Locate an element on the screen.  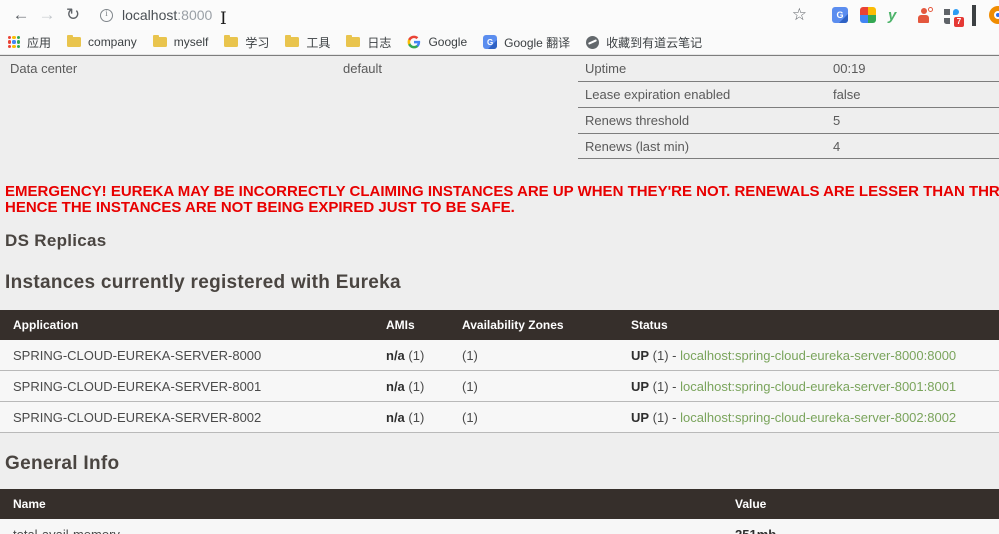
page-info-icon is located at coordinates (106, 15).